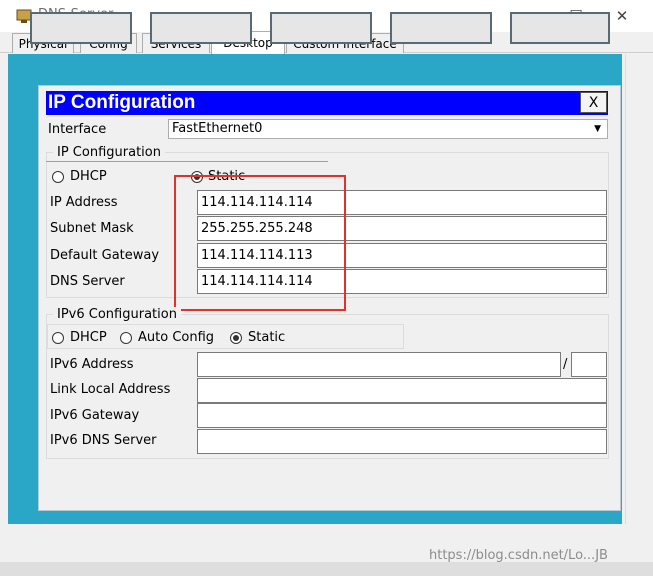 The height and width of the screenshot is (576, 653). I want to click on dns-server-label: DNS Server, so click(87, 281).